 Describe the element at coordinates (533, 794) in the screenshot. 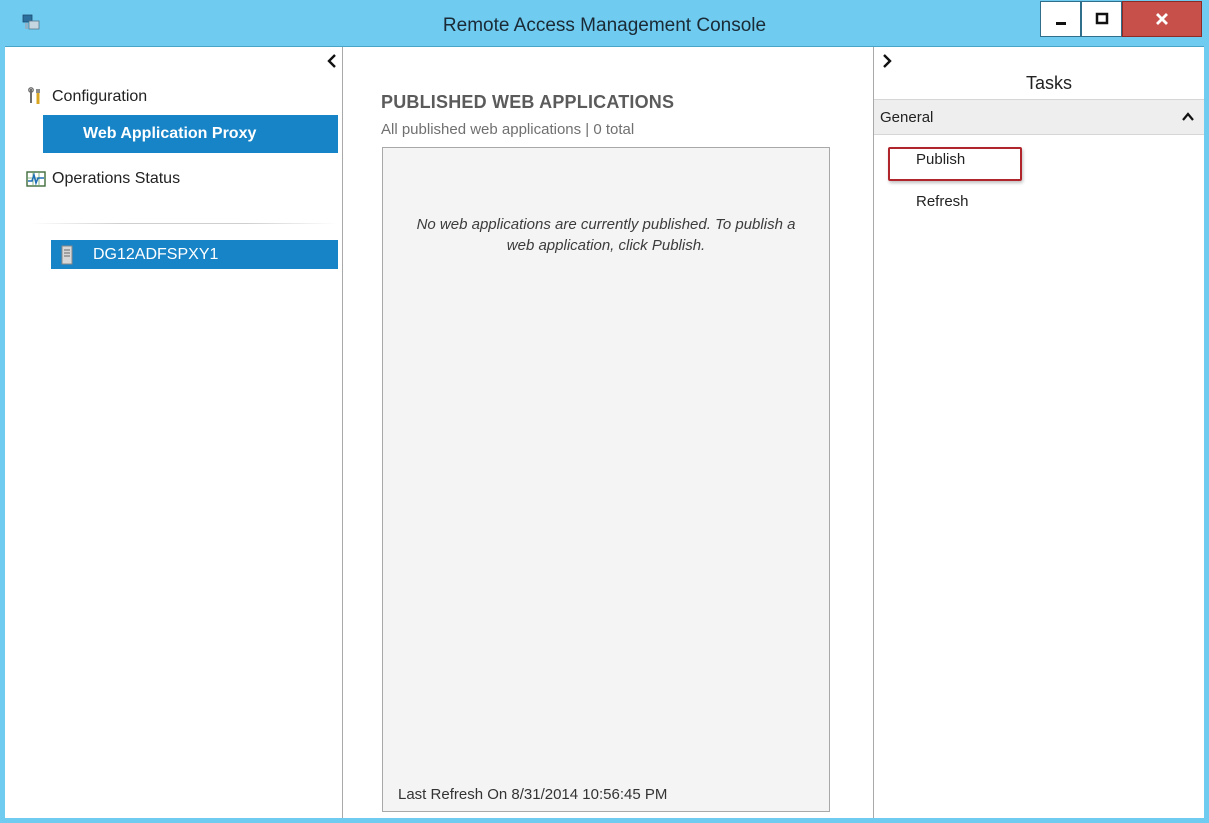

I see `last-refresh-text: Last Refresh On 8/31/2014 10:56:45 PM` at that location.